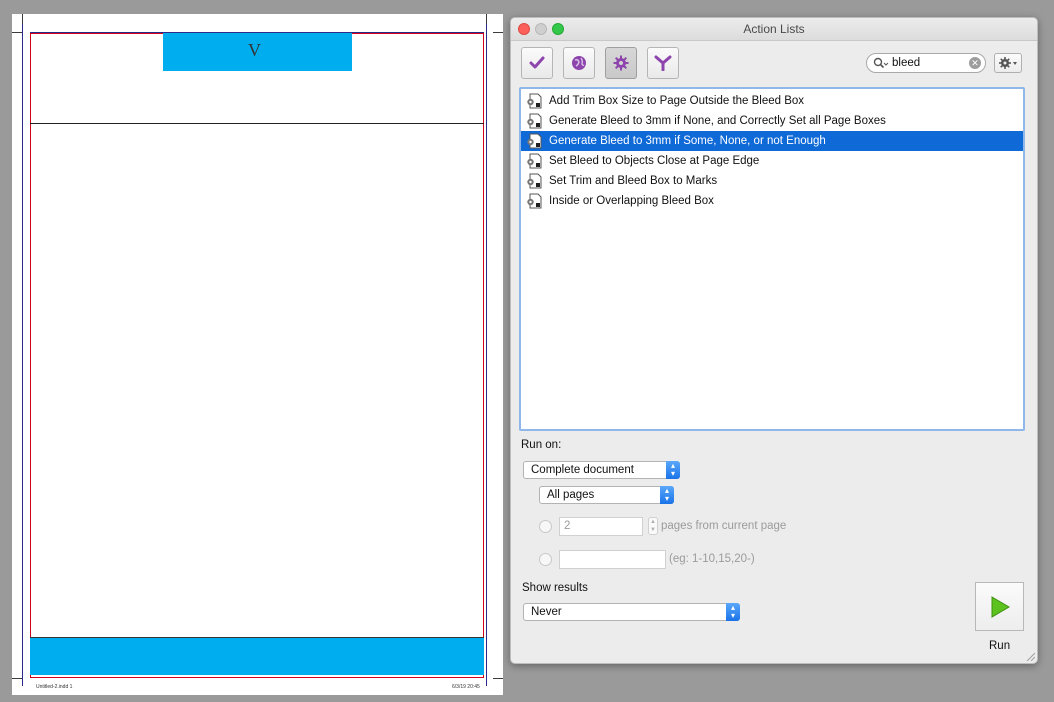 The image size is (1054, 702). What do you see at coordinates (906, 63) in the screenshot?
I see `search-input: bleed` at bounding box center [906, 63].